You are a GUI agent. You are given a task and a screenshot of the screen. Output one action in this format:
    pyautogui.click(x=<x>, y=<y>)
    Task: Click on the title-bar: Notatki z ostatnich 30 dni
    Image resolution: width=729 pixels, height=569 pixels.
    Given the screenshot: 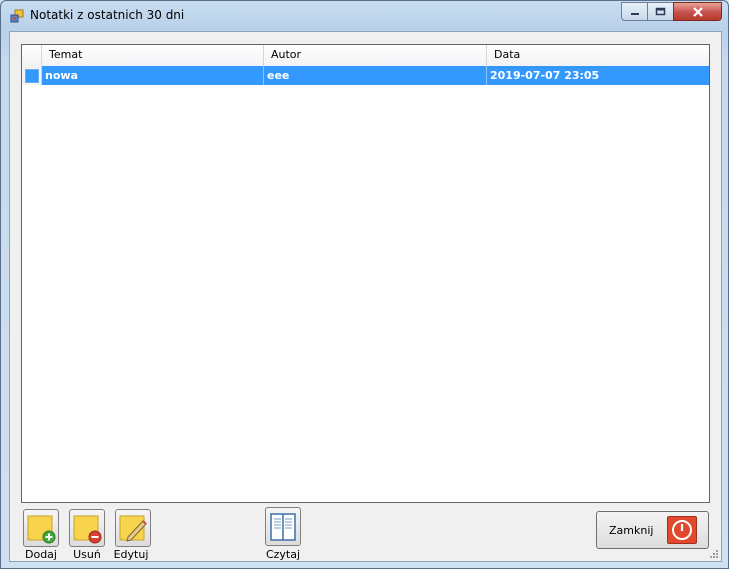 What is the action you would take?
    pyautogui.click(x=364, y=16)
    